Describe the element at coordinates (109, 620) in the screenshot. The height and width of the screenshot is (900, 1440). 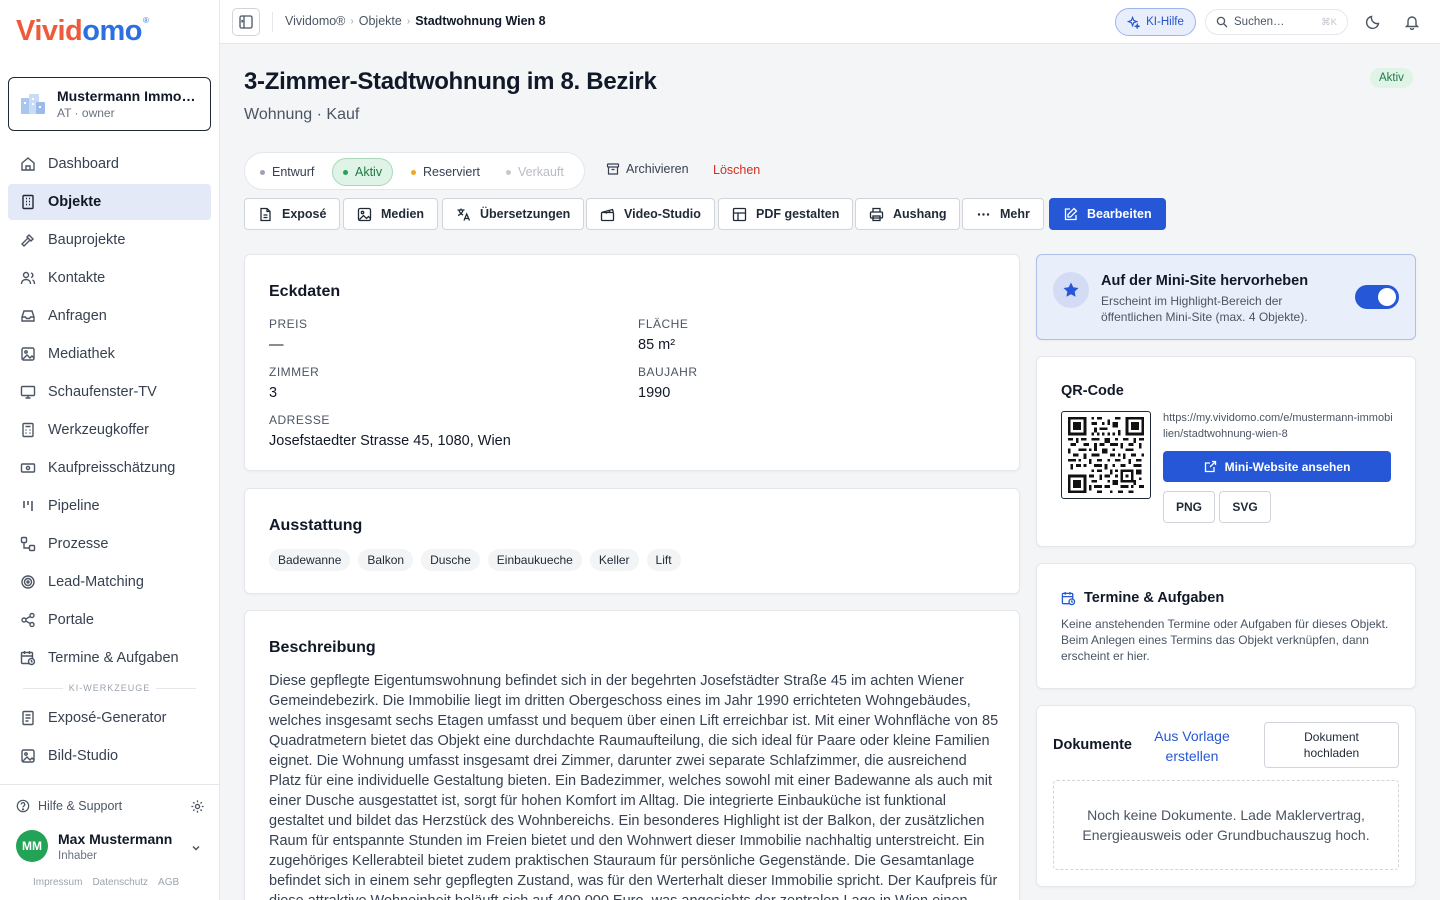
I see `nav-item-portale: Portale` at that location.